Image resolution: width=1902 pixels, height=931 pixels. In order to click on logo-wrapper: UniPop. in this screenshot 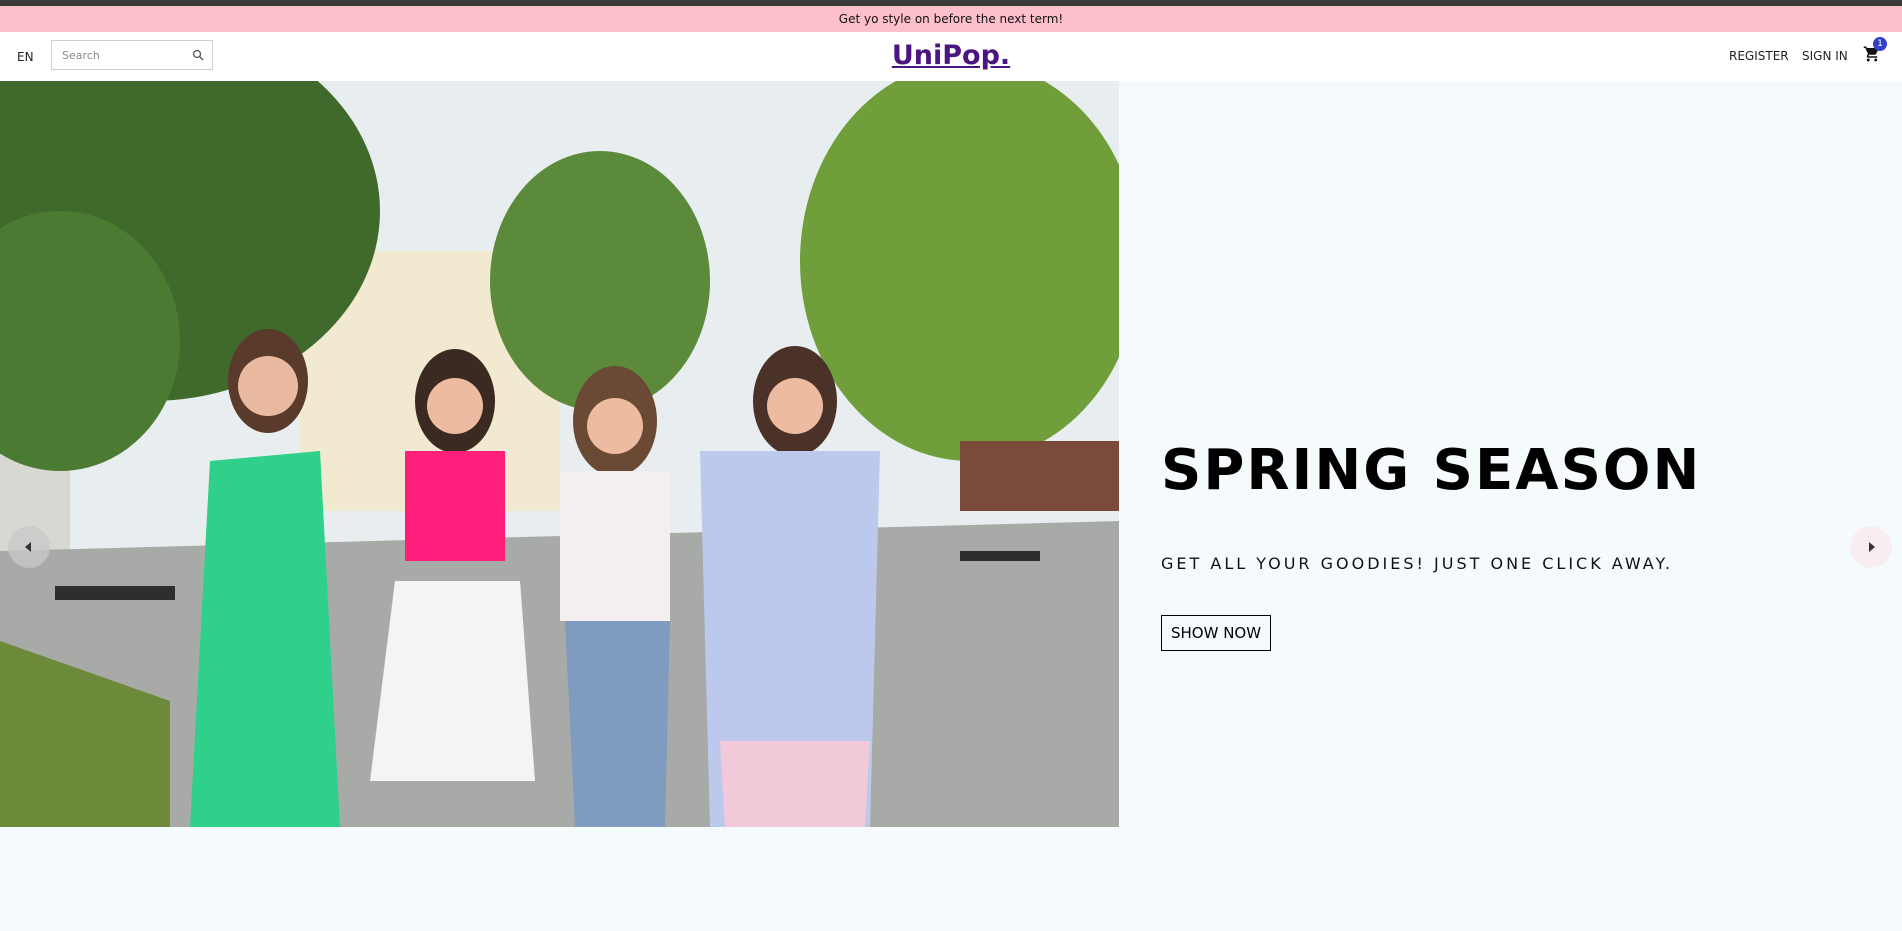, I will do `click(951, 55)`.